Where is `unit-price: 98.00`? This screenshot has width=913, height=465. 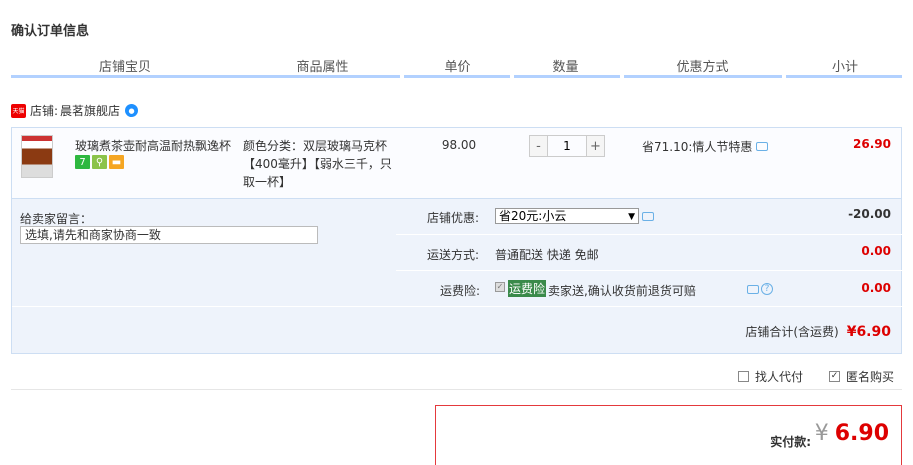 unit-price: 98.00 is located at coordinates (459, 145).